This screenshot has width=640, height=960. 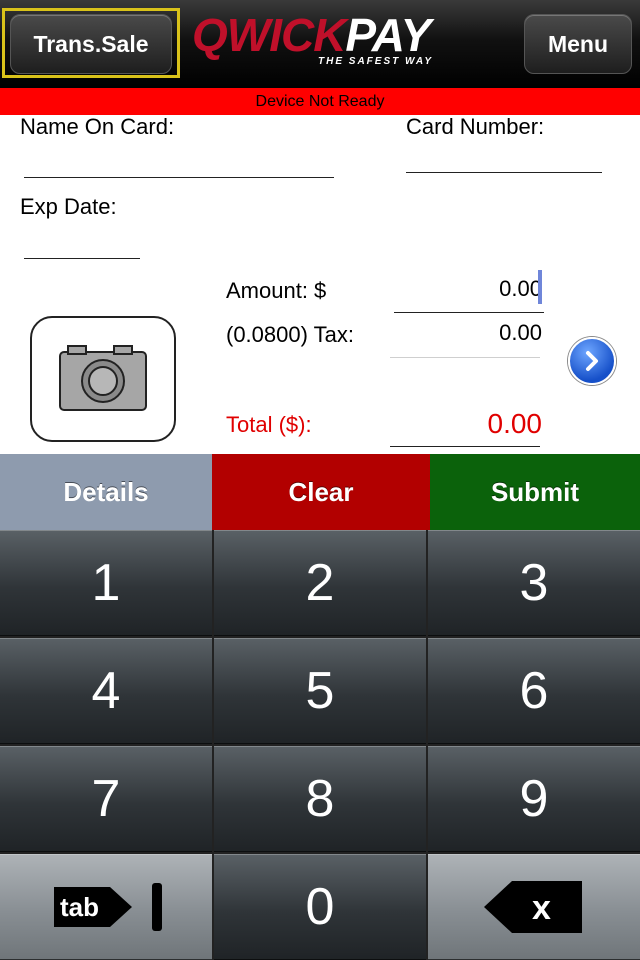 What do you see at coordinates (179, 177) in the screenshot?
I see `name-on-card-field` at bounding box center [179, 177].